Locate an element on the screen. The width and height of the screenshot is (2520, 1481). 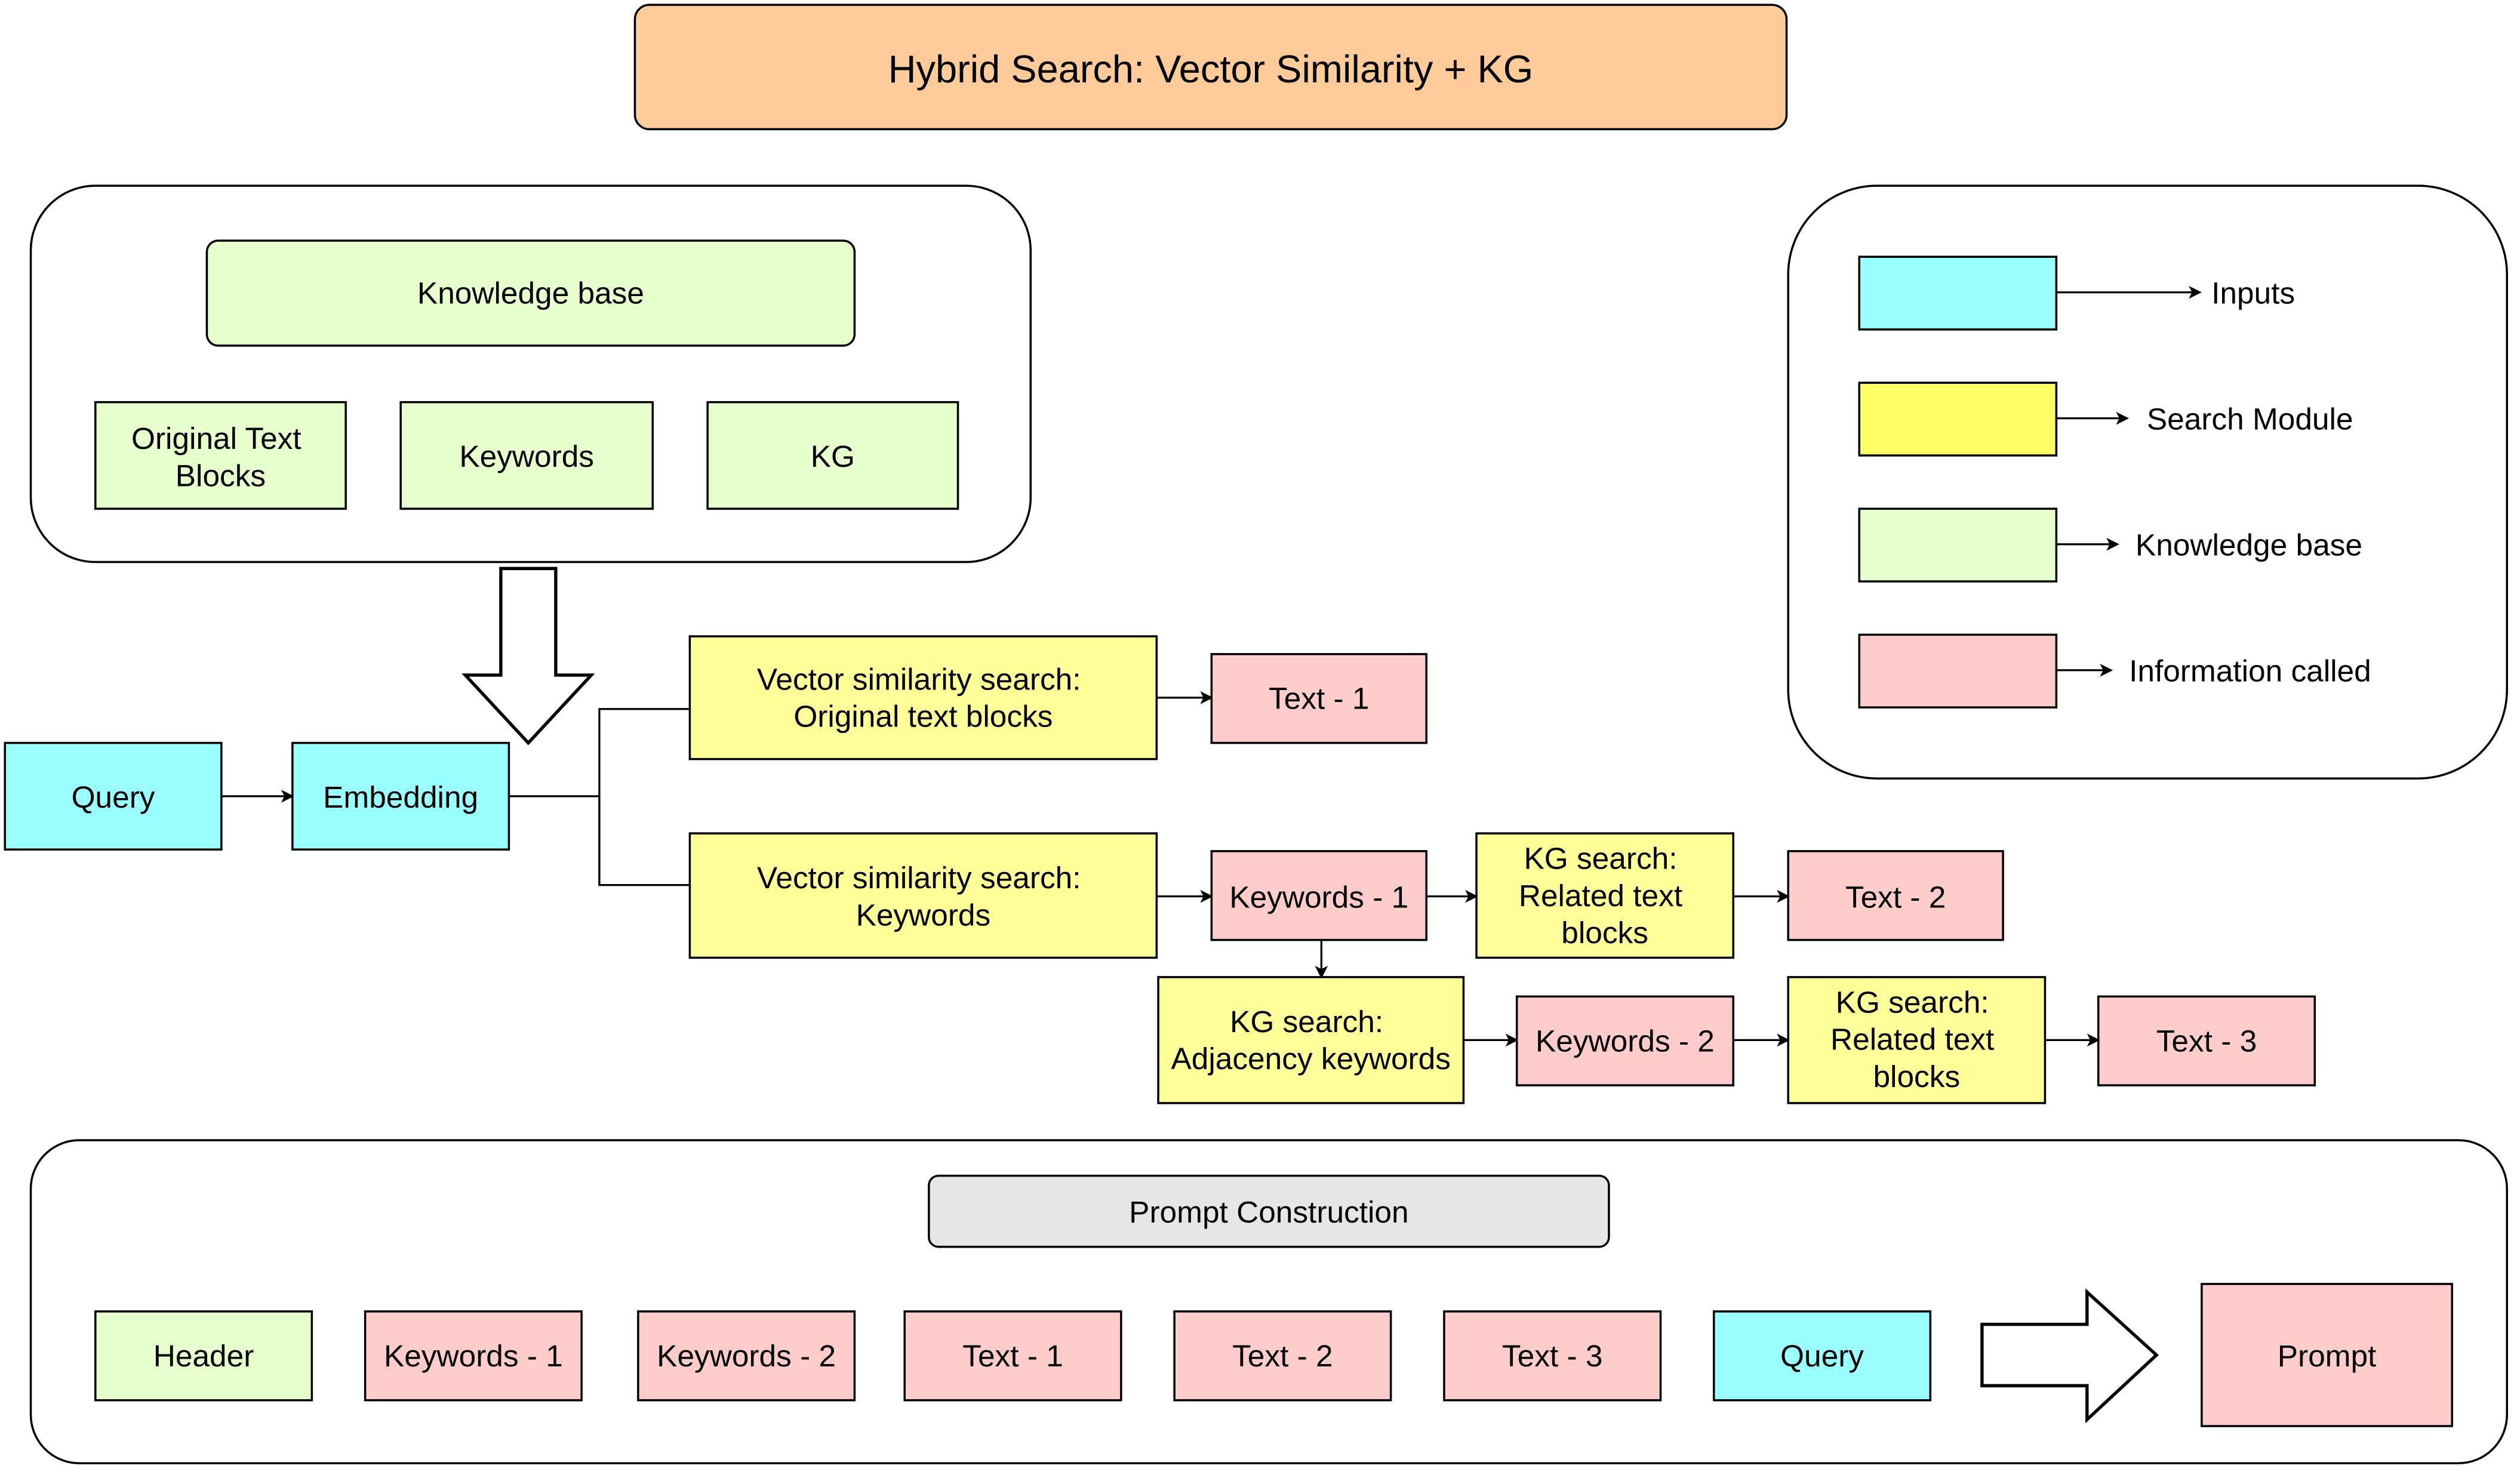
kb-original-line-1: Original Text is located at coordinates (216, 438).